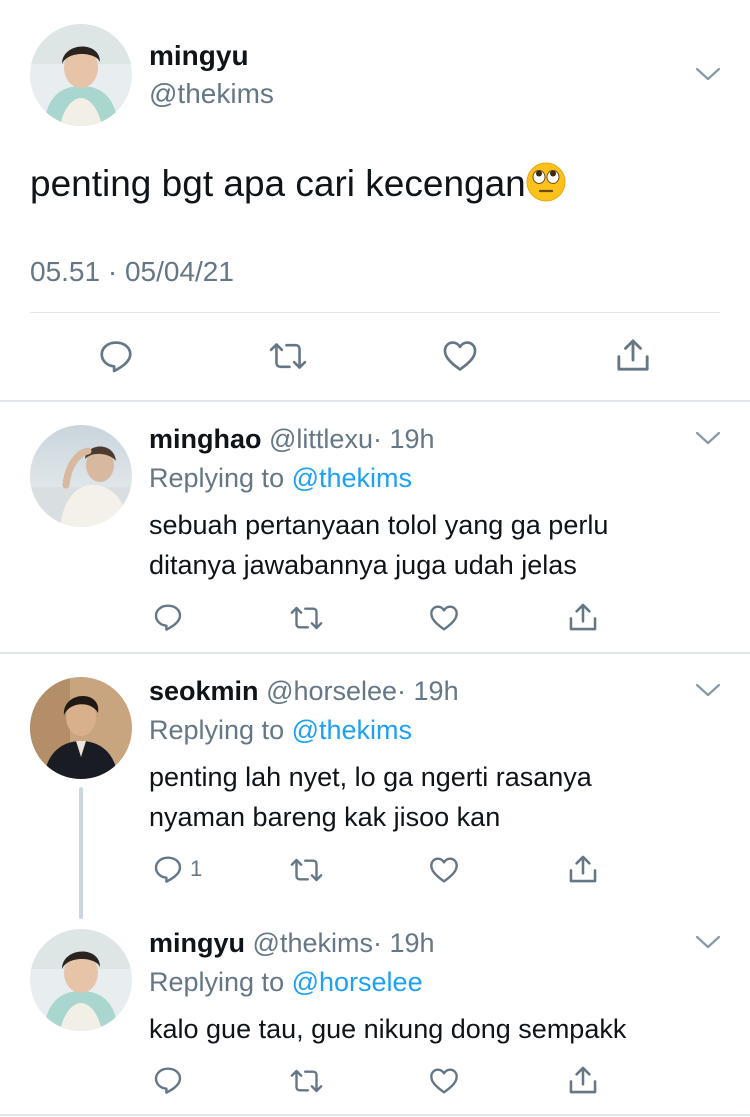  Describe the element at coordinates (546, 182) in the screenshot. I see `face-with-rolling-eyes-icon` at that location.